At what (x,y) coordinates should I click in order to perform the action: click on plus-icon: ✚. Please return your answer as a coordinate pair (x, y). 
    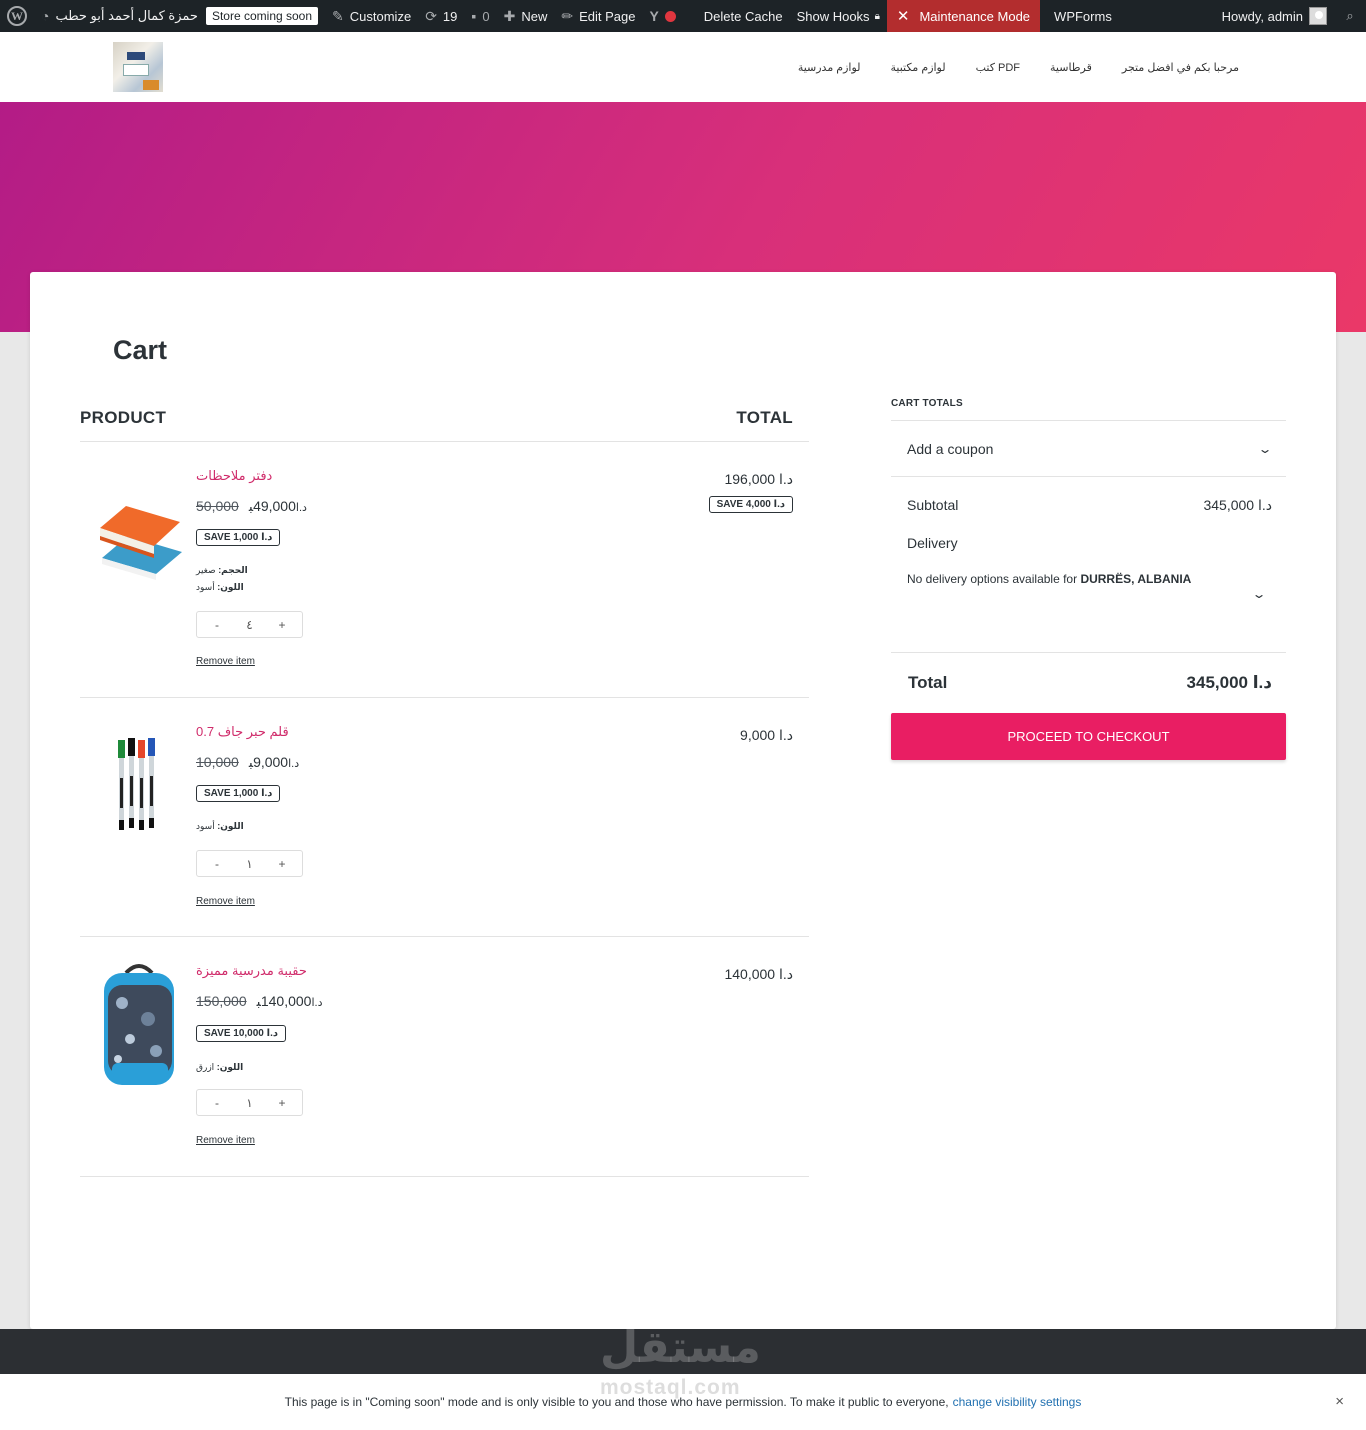
    Looking at the image, I should click on (509, 15).